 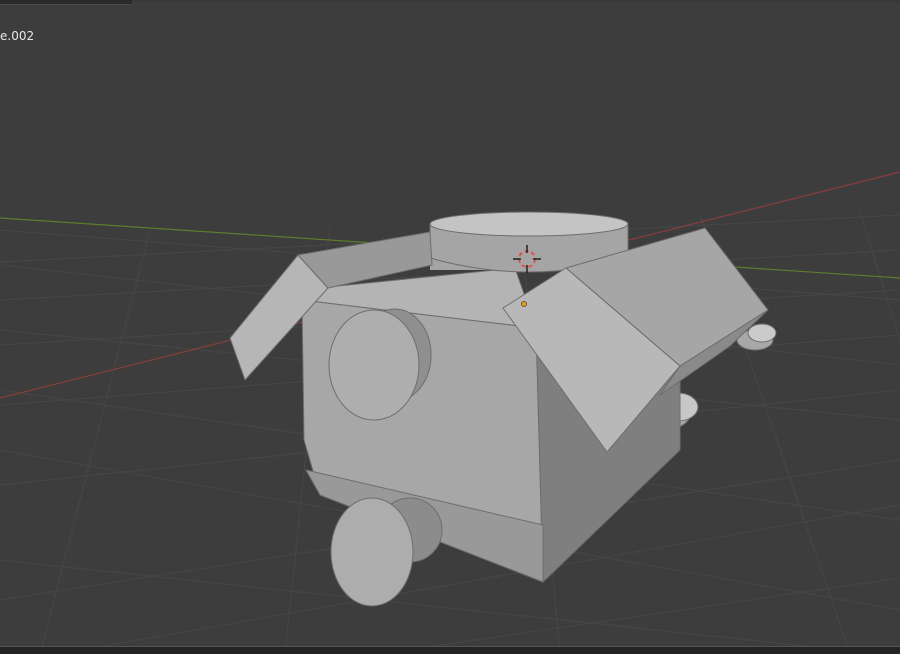 What do you see at coordinates (524, 304) in the screenshot?
I see `object-origin-icon` at bounding box center [524, 304].